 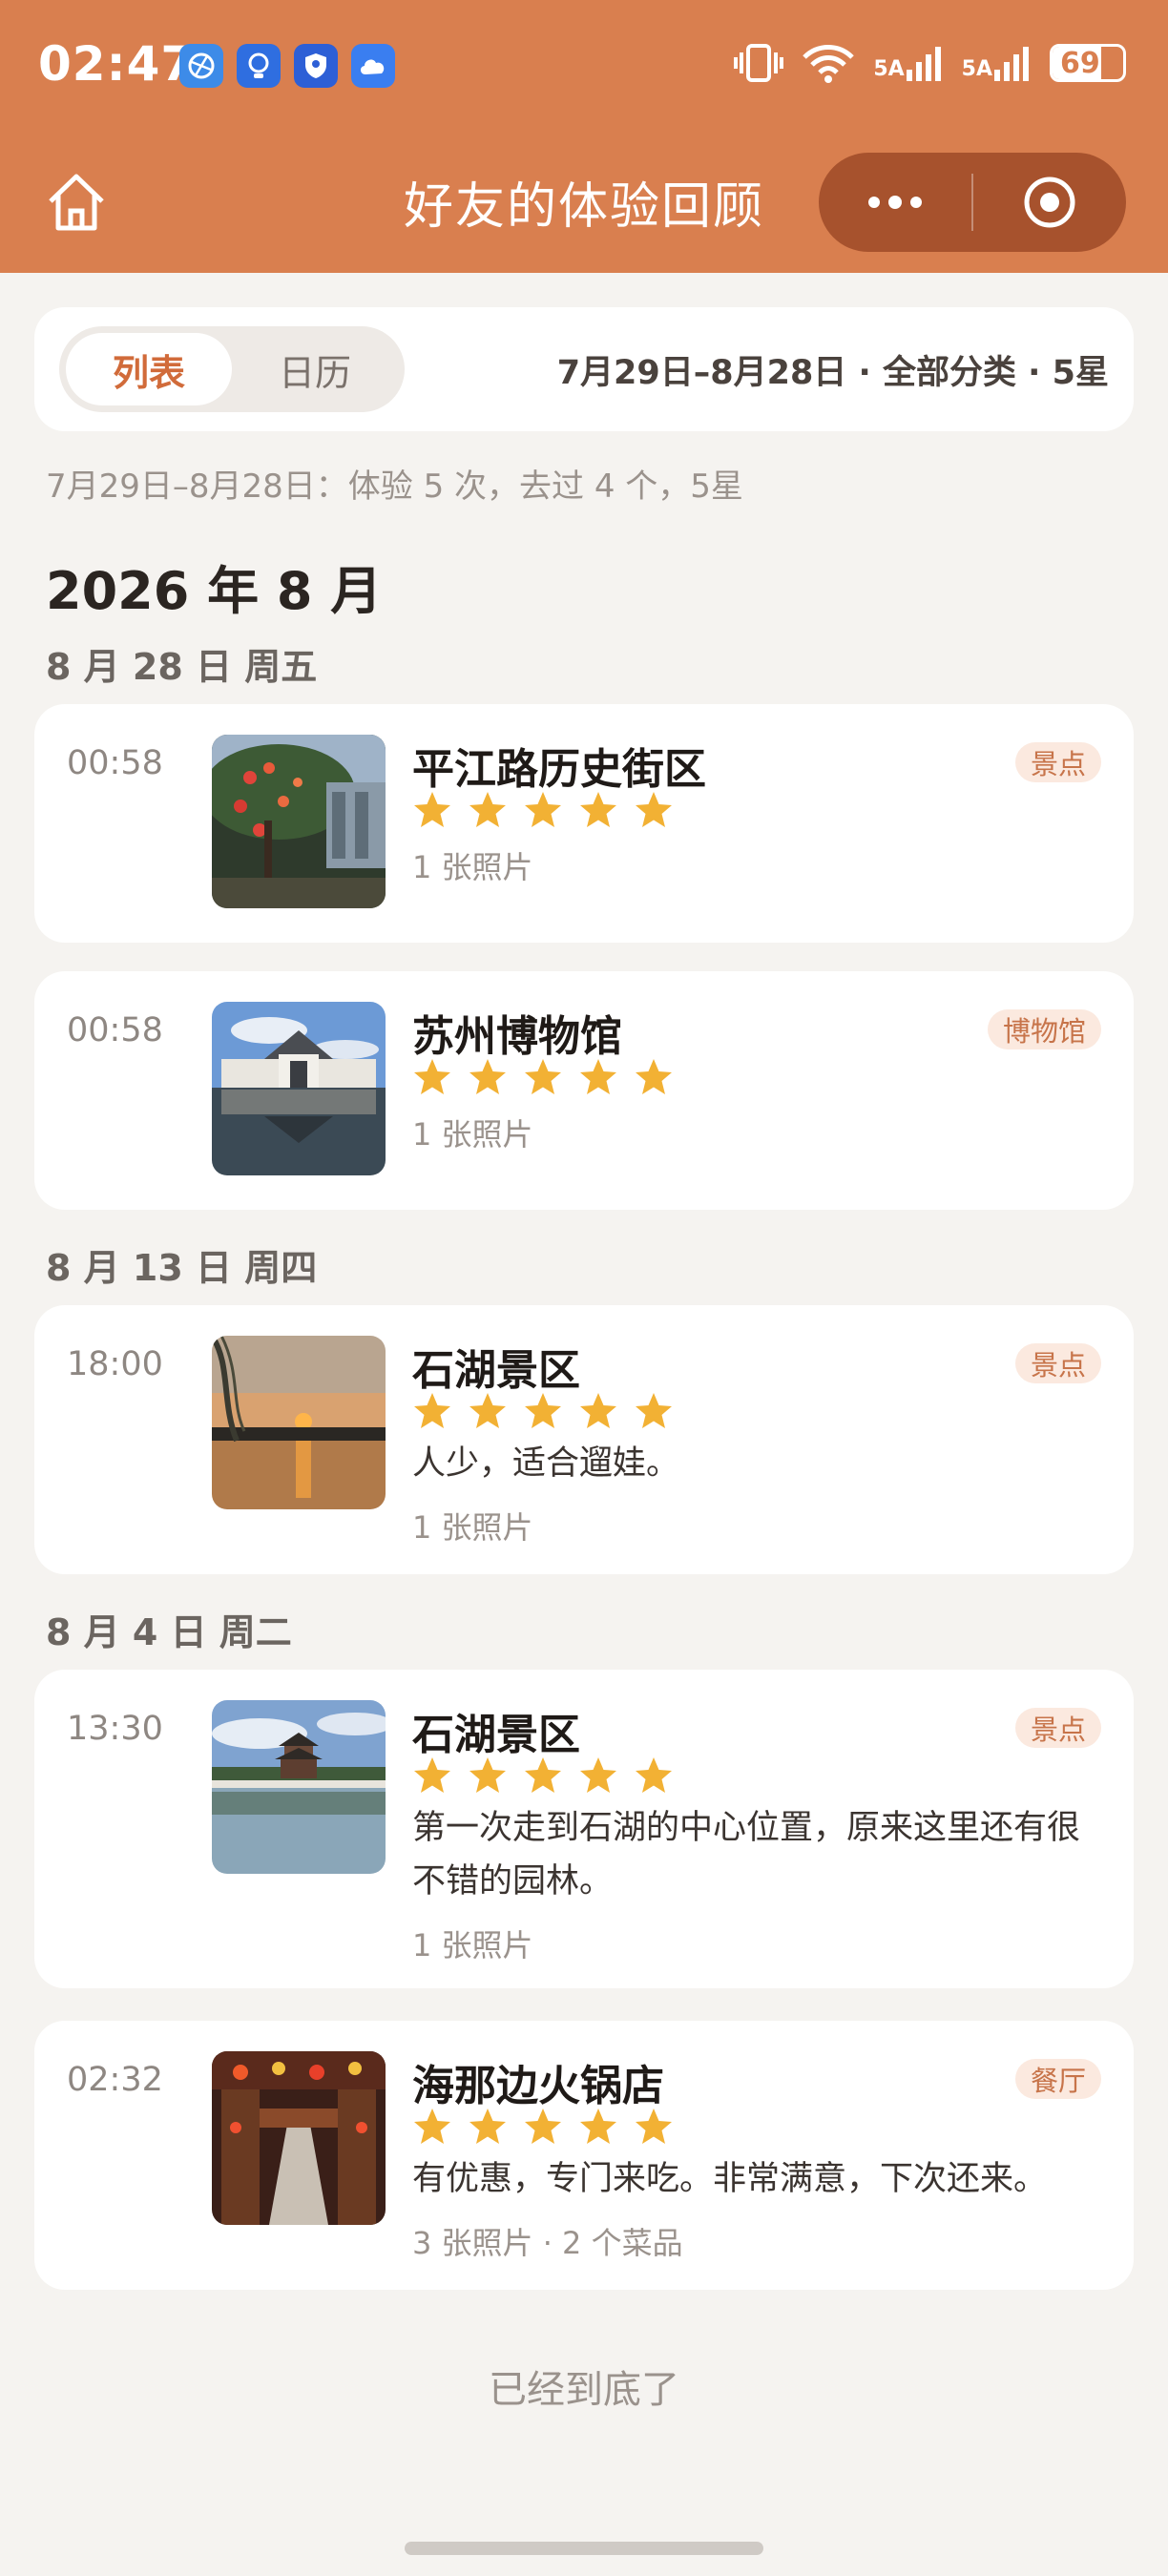 What do you see at coordinates (584, 2390) in the screenshot?
I see `end-of-list-label: 已经到底了` at bounding box center [584, 2390].